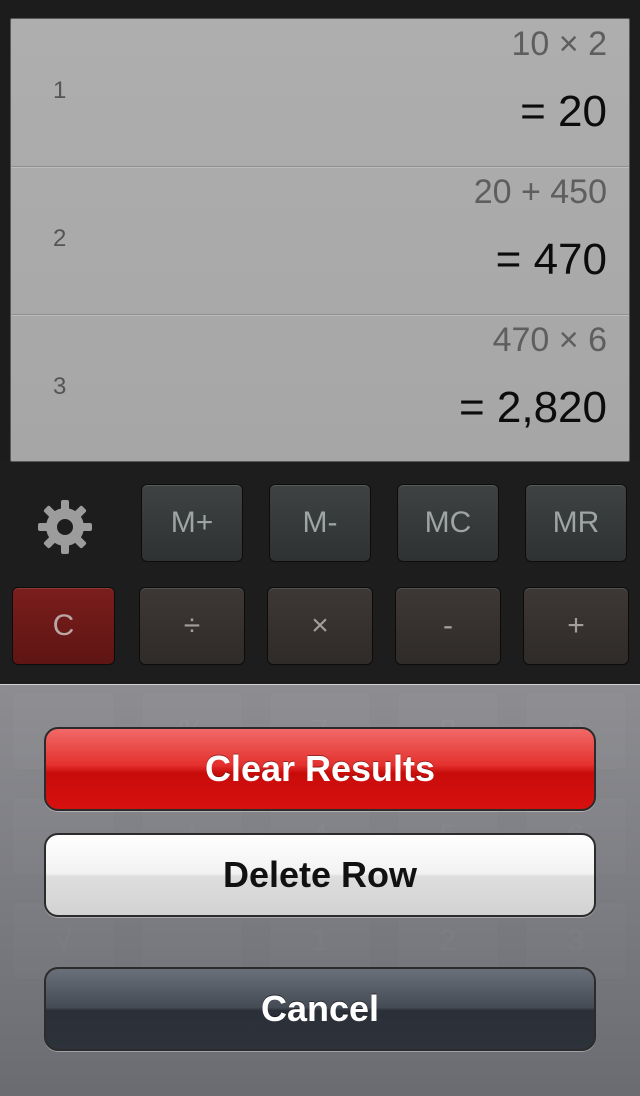 This screenshot has height=1096, width=640. Describe the element at coordinates (320, 769) in the screenshot. I see `clear-results-button: Clear Results` at that location.